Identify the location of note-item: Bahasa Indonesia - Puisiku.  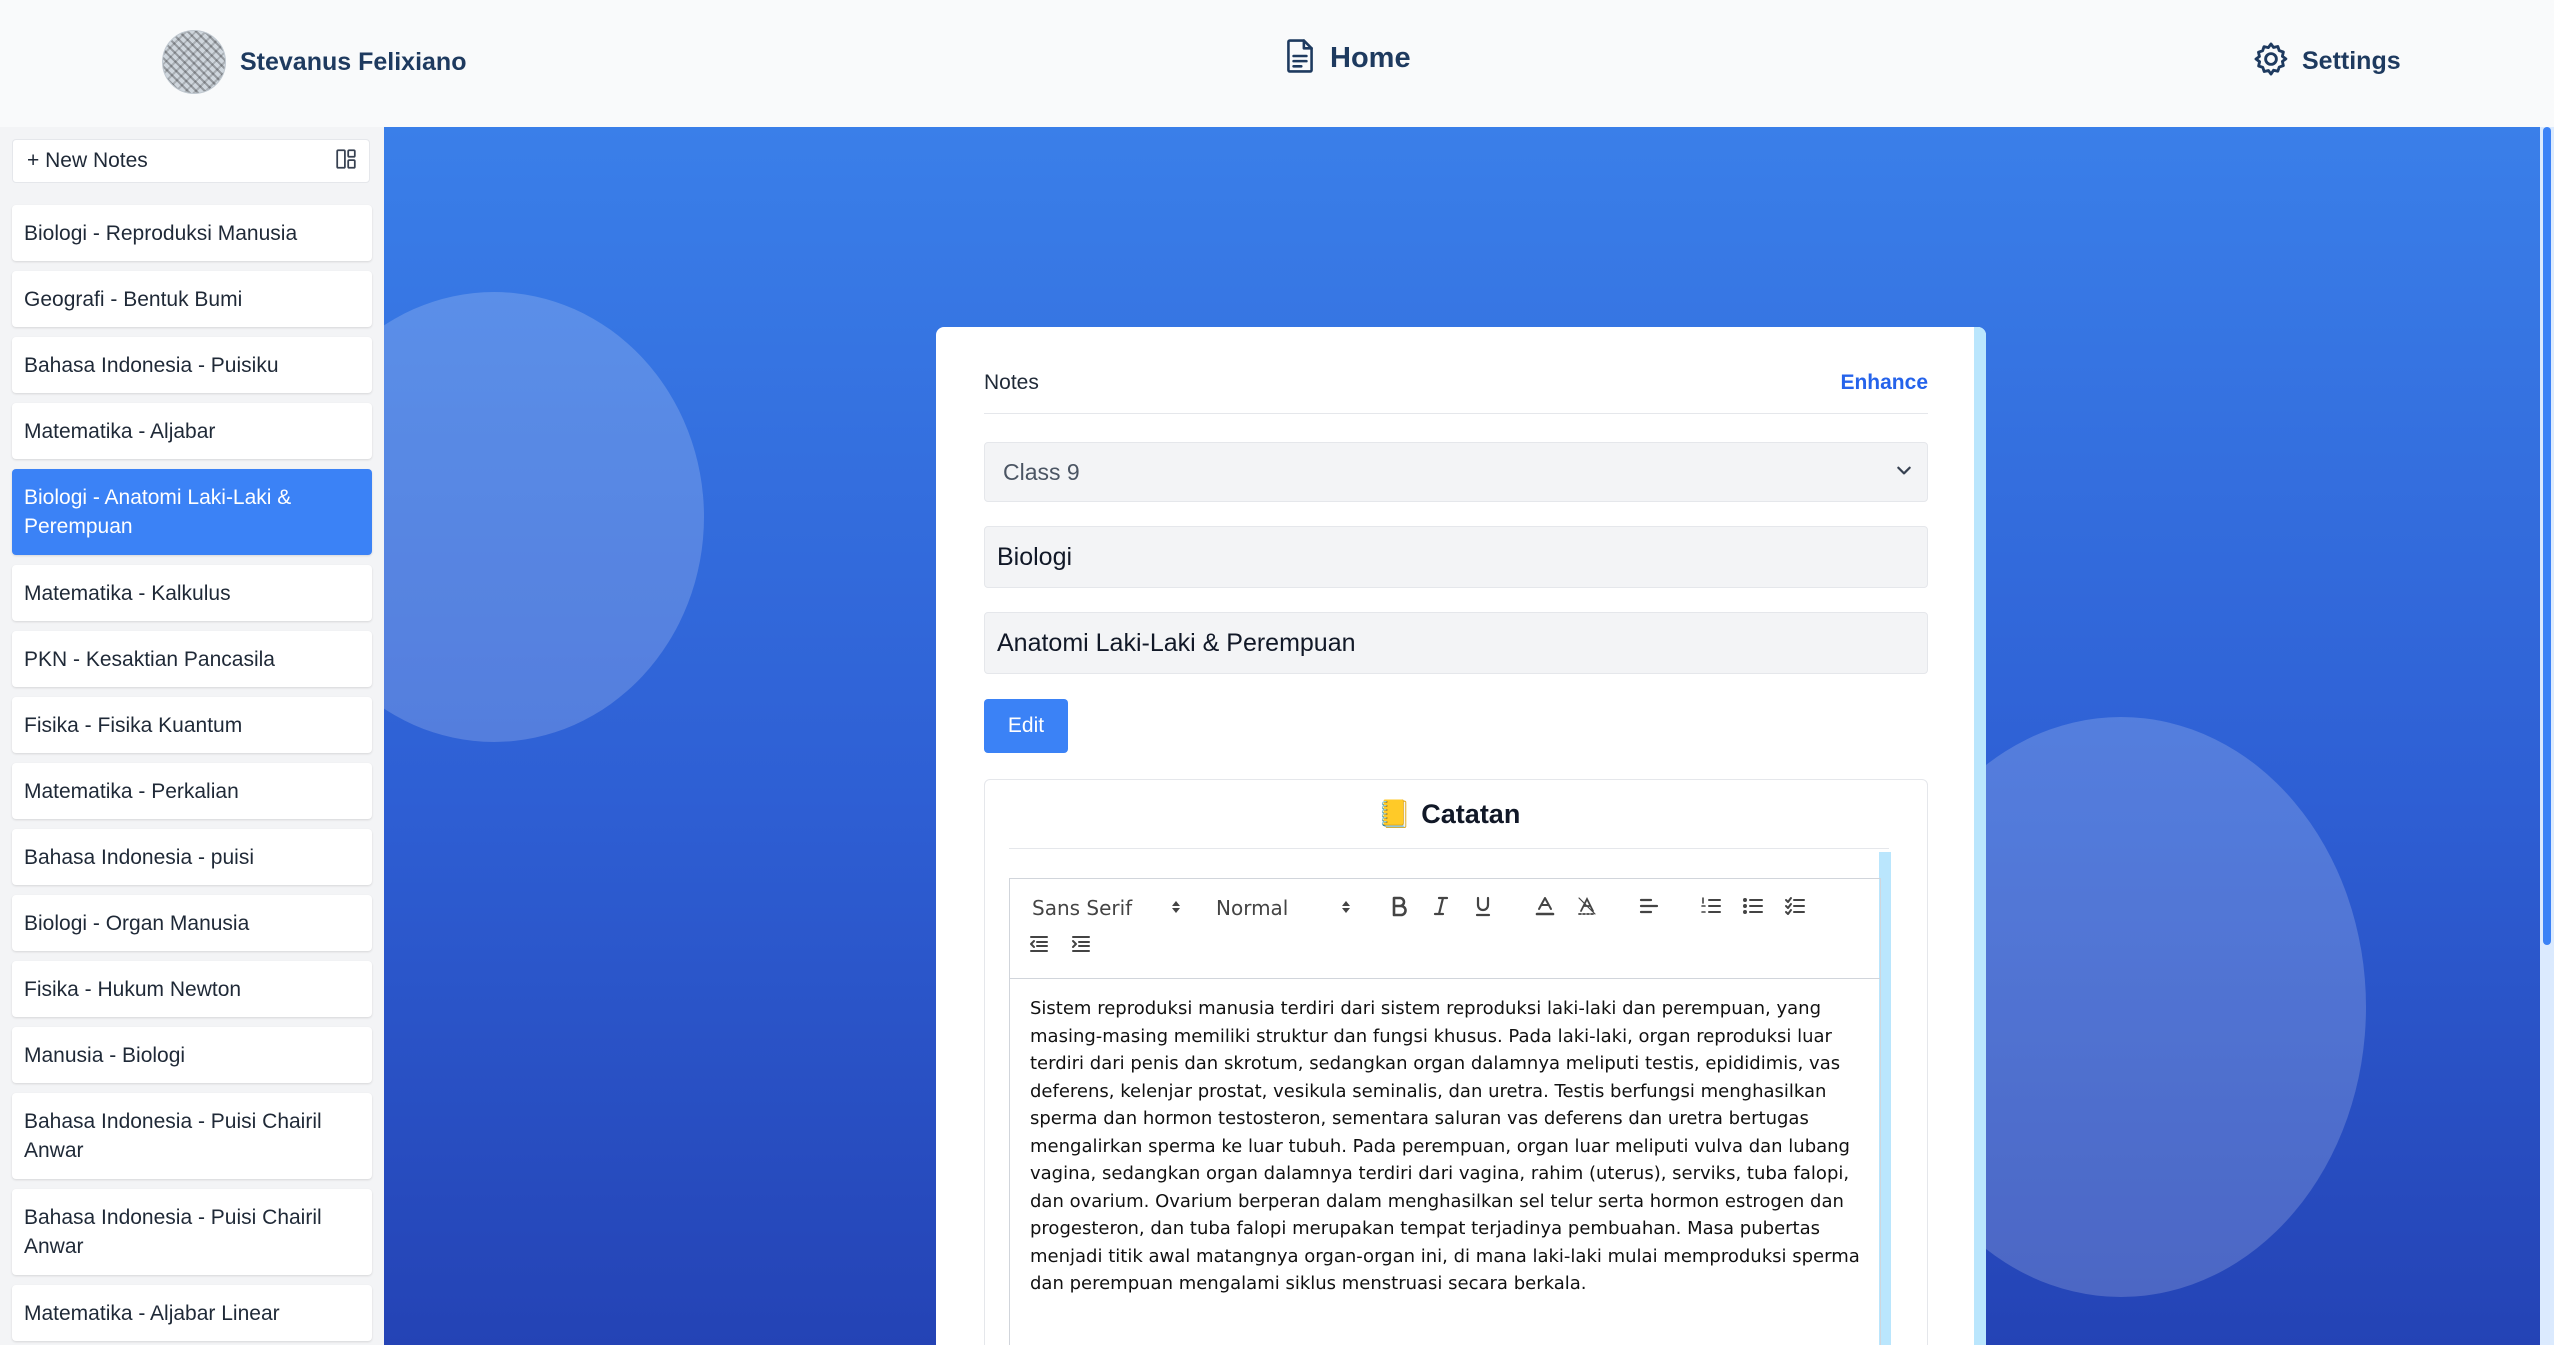
(192, 365).